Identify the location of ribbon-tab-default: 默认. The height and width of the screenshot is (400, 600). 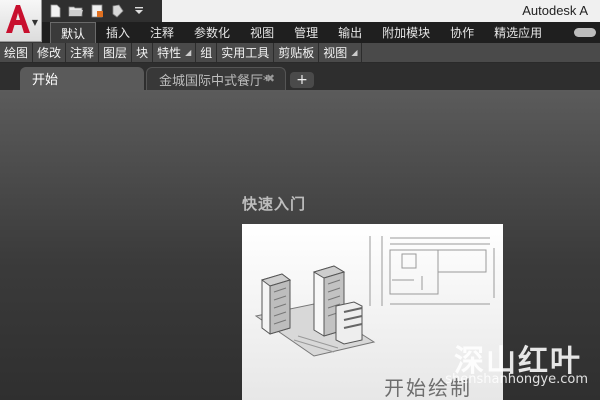
(73, 32).